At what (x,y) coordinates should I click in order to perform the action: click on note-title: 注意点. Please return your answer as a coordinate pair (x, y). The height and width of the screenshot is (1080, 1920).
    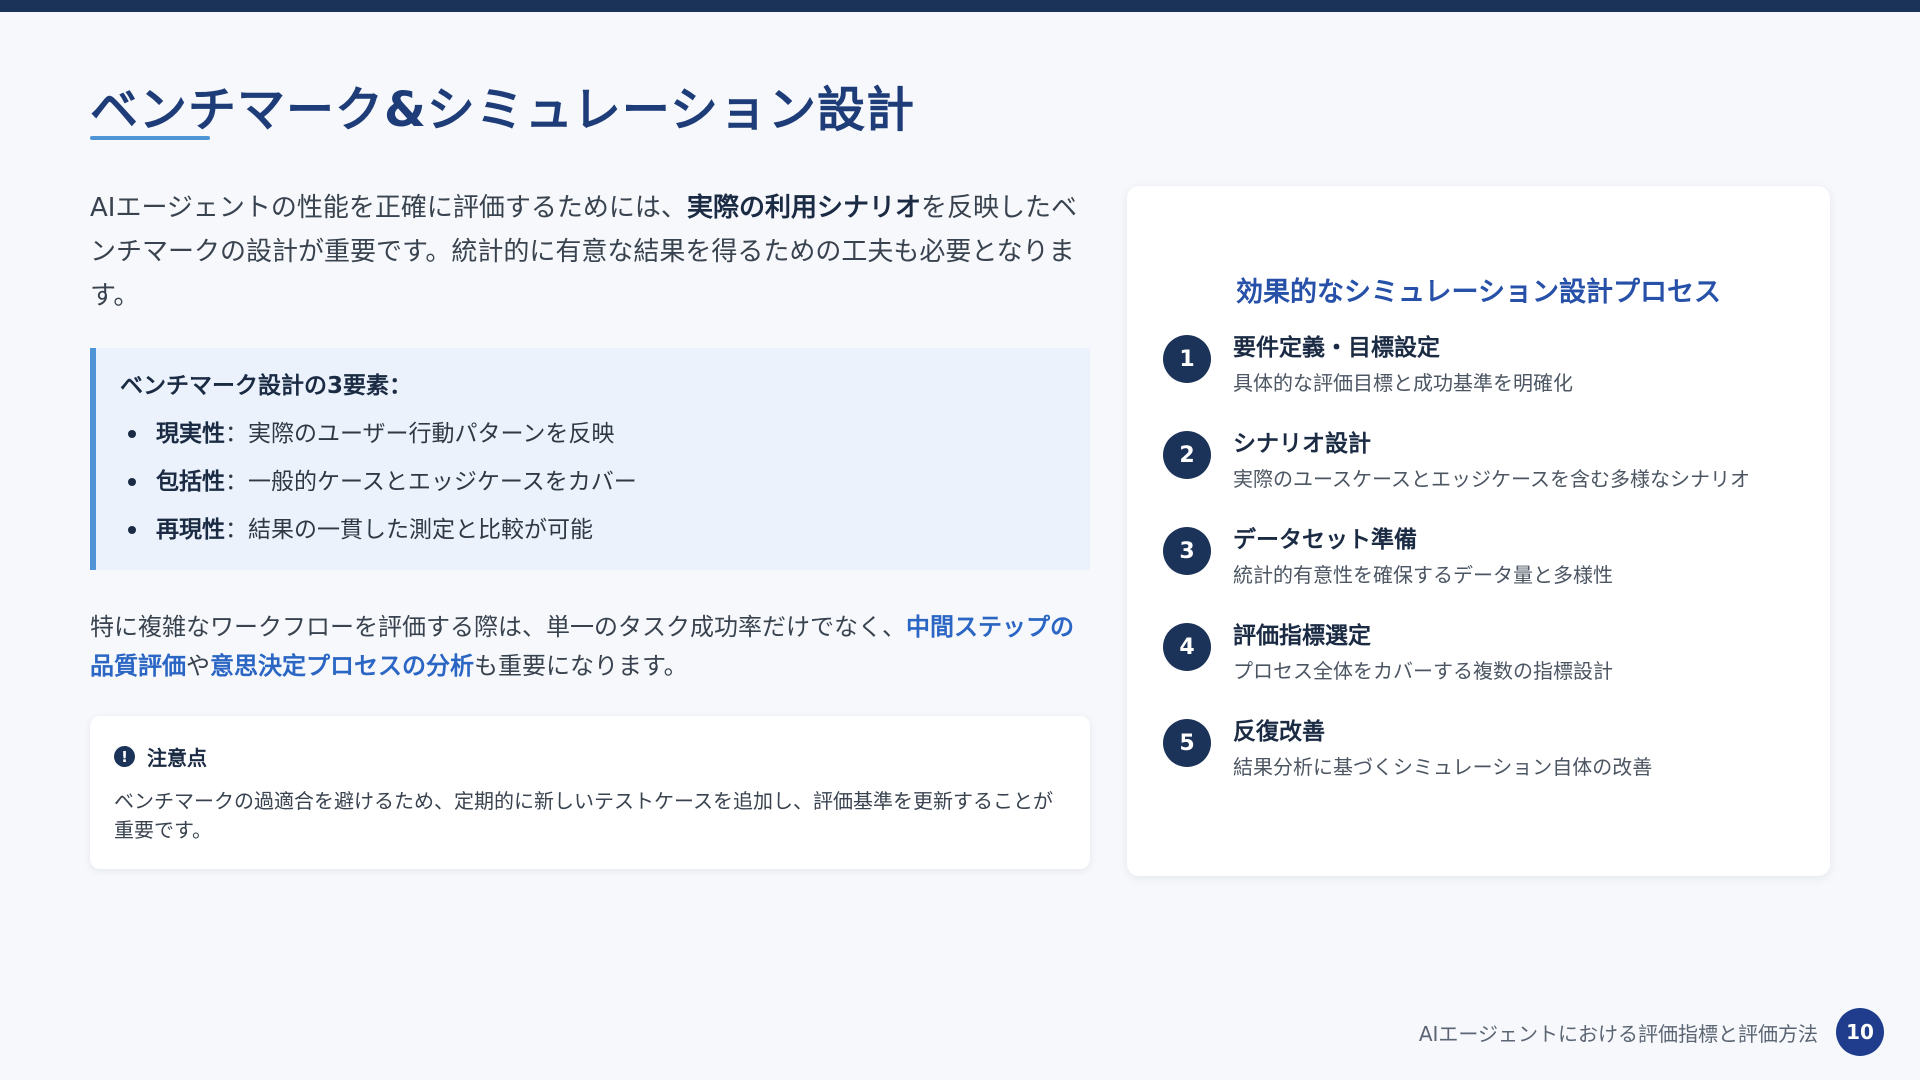
    Looking at the image, I should click on (177, 758).